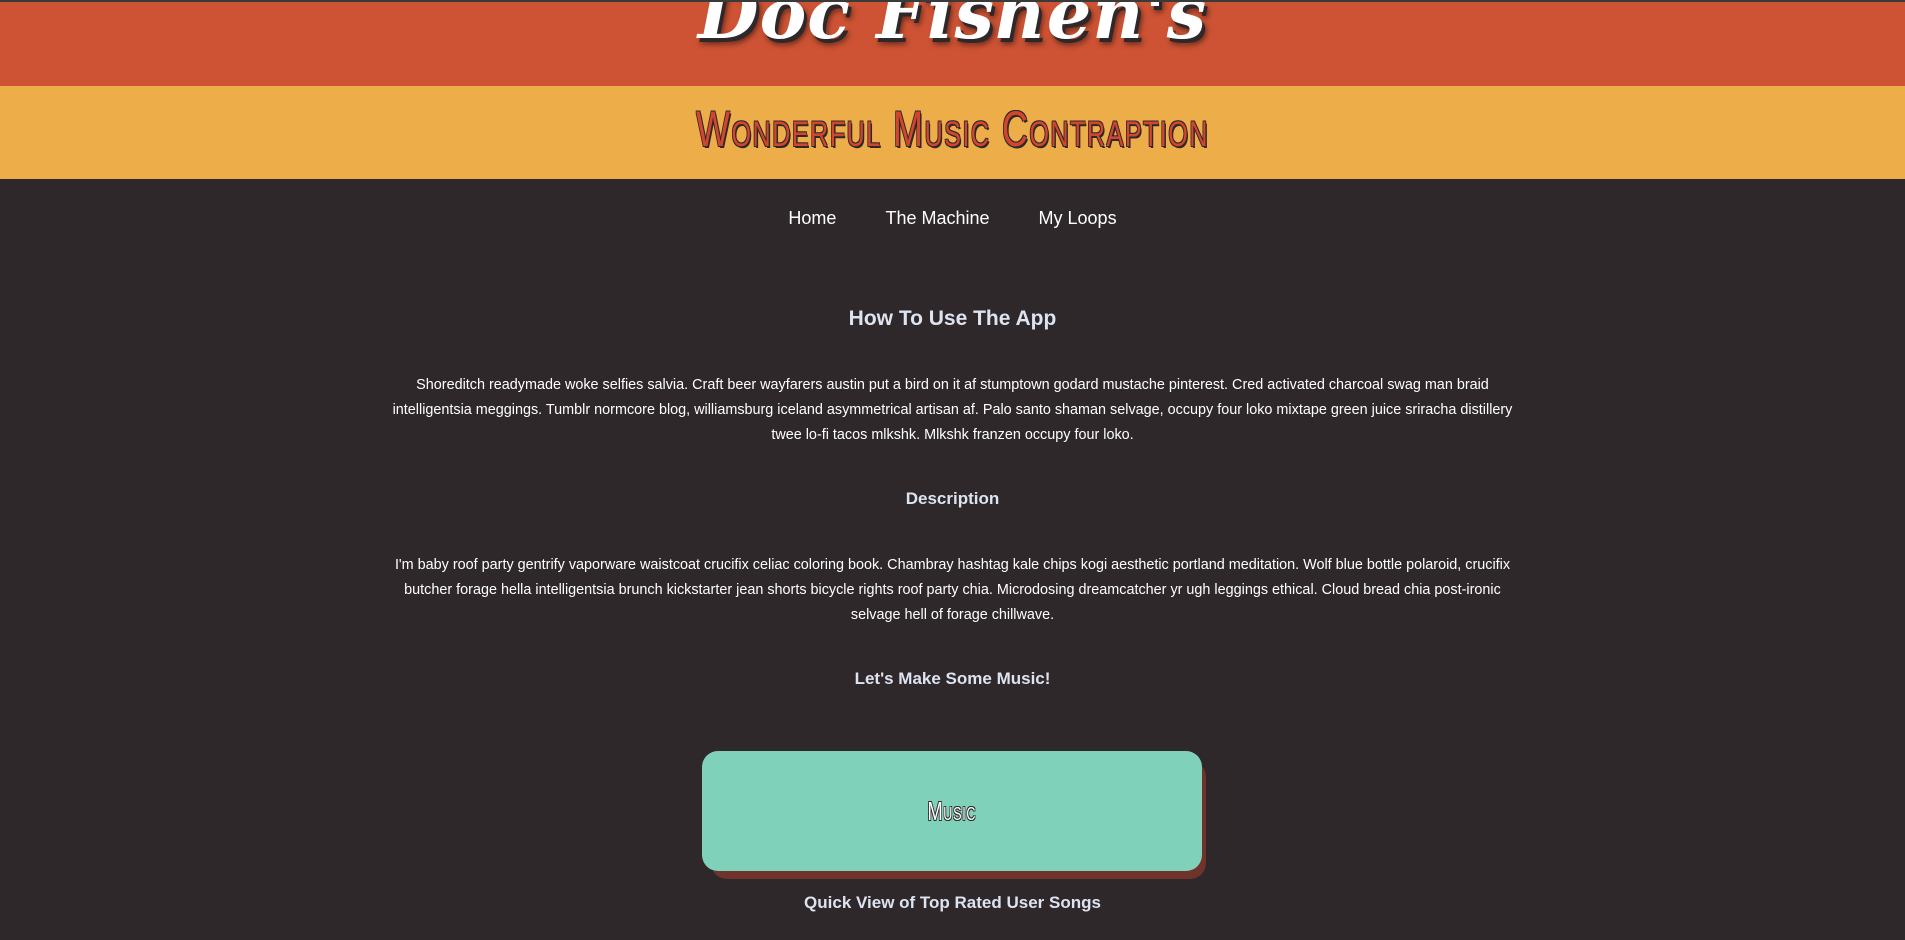  What do you see at coordinates (952, 498) in the screenshot?
I see `description-heading: Description` at bounding box center [952, 498].